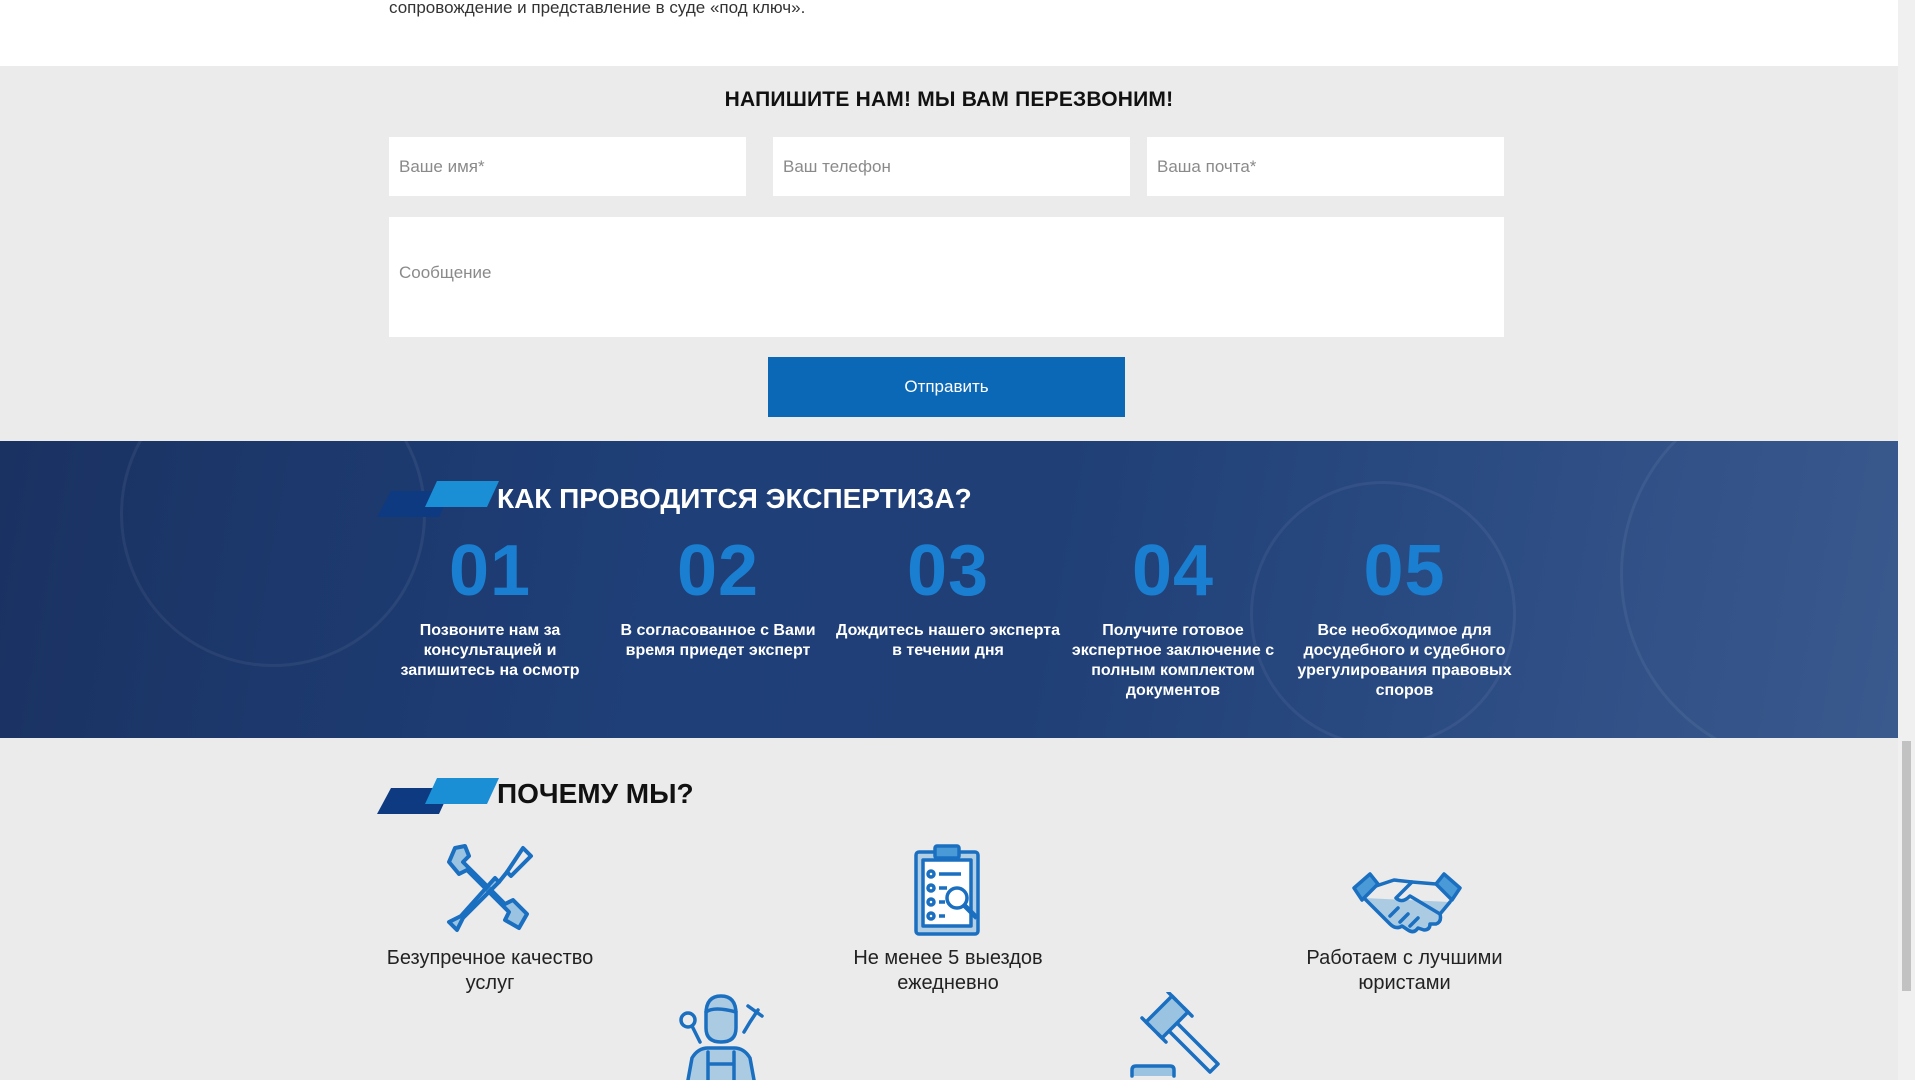 The width and height of the screenshot is (1915, 1080). What do you see at coordinates (946, 387) in the screenshot?
I see `submit-button: Отправить` at bounding box center [946, 387].